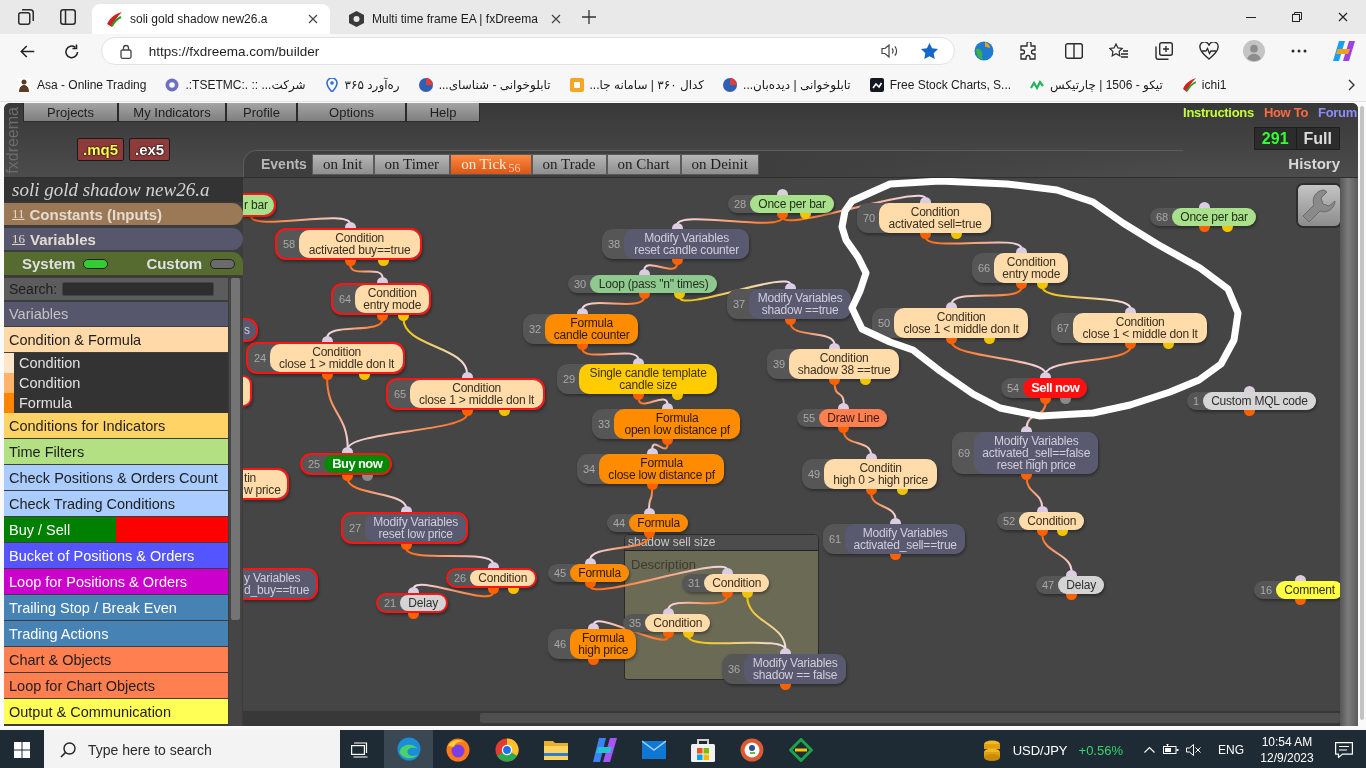 The image size is (1366, 768). I want to click on split-screen-icon, so click(1073, 51).